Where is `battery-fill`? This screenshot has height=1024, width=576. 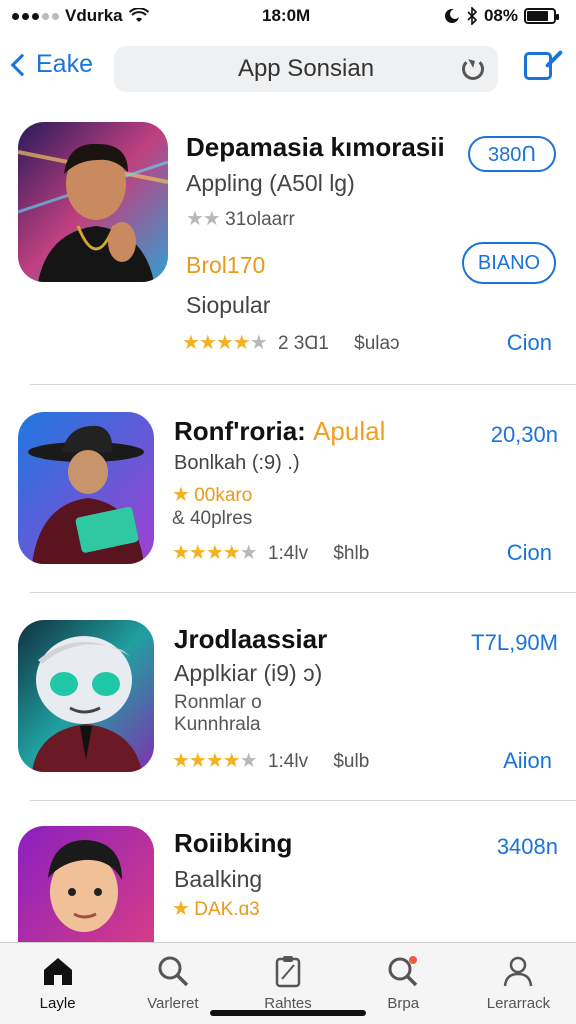
battery-fill is located at coordinates (537, 16).